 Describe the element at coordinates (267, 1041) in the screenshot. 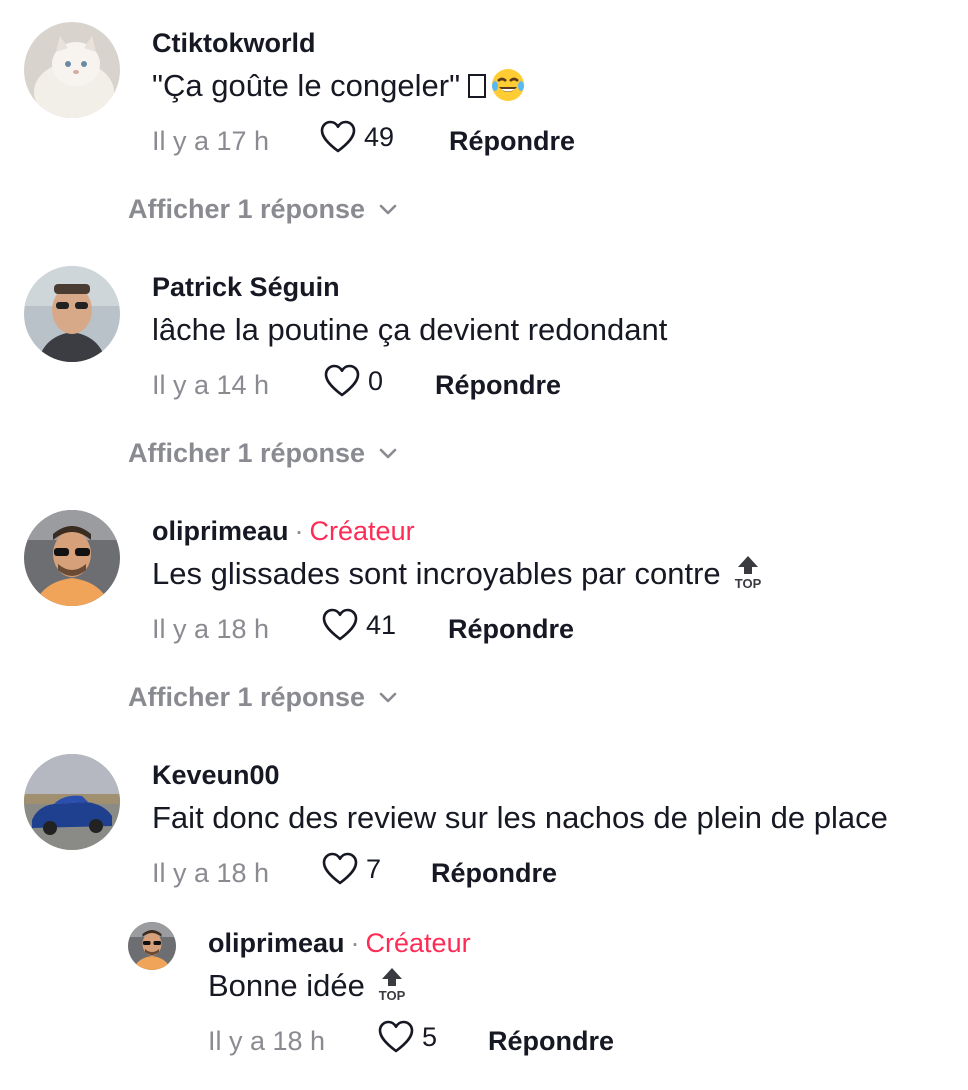

I see `reply-timestamp: Il y a 18 h` at that location.